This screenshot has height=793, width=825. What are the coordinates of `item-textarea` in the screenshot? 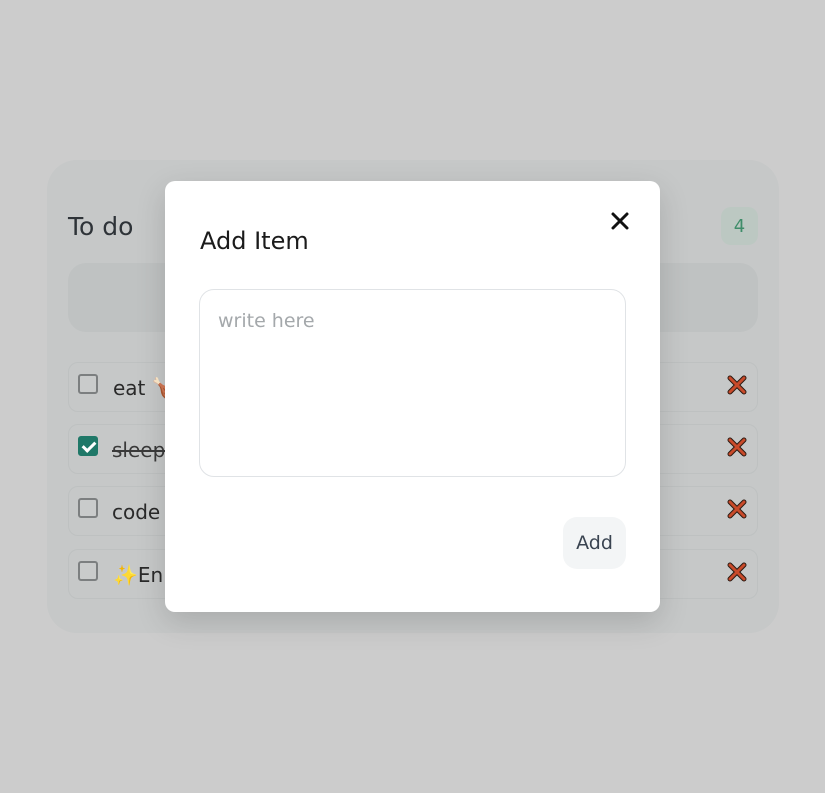 It's located at (412, 383).